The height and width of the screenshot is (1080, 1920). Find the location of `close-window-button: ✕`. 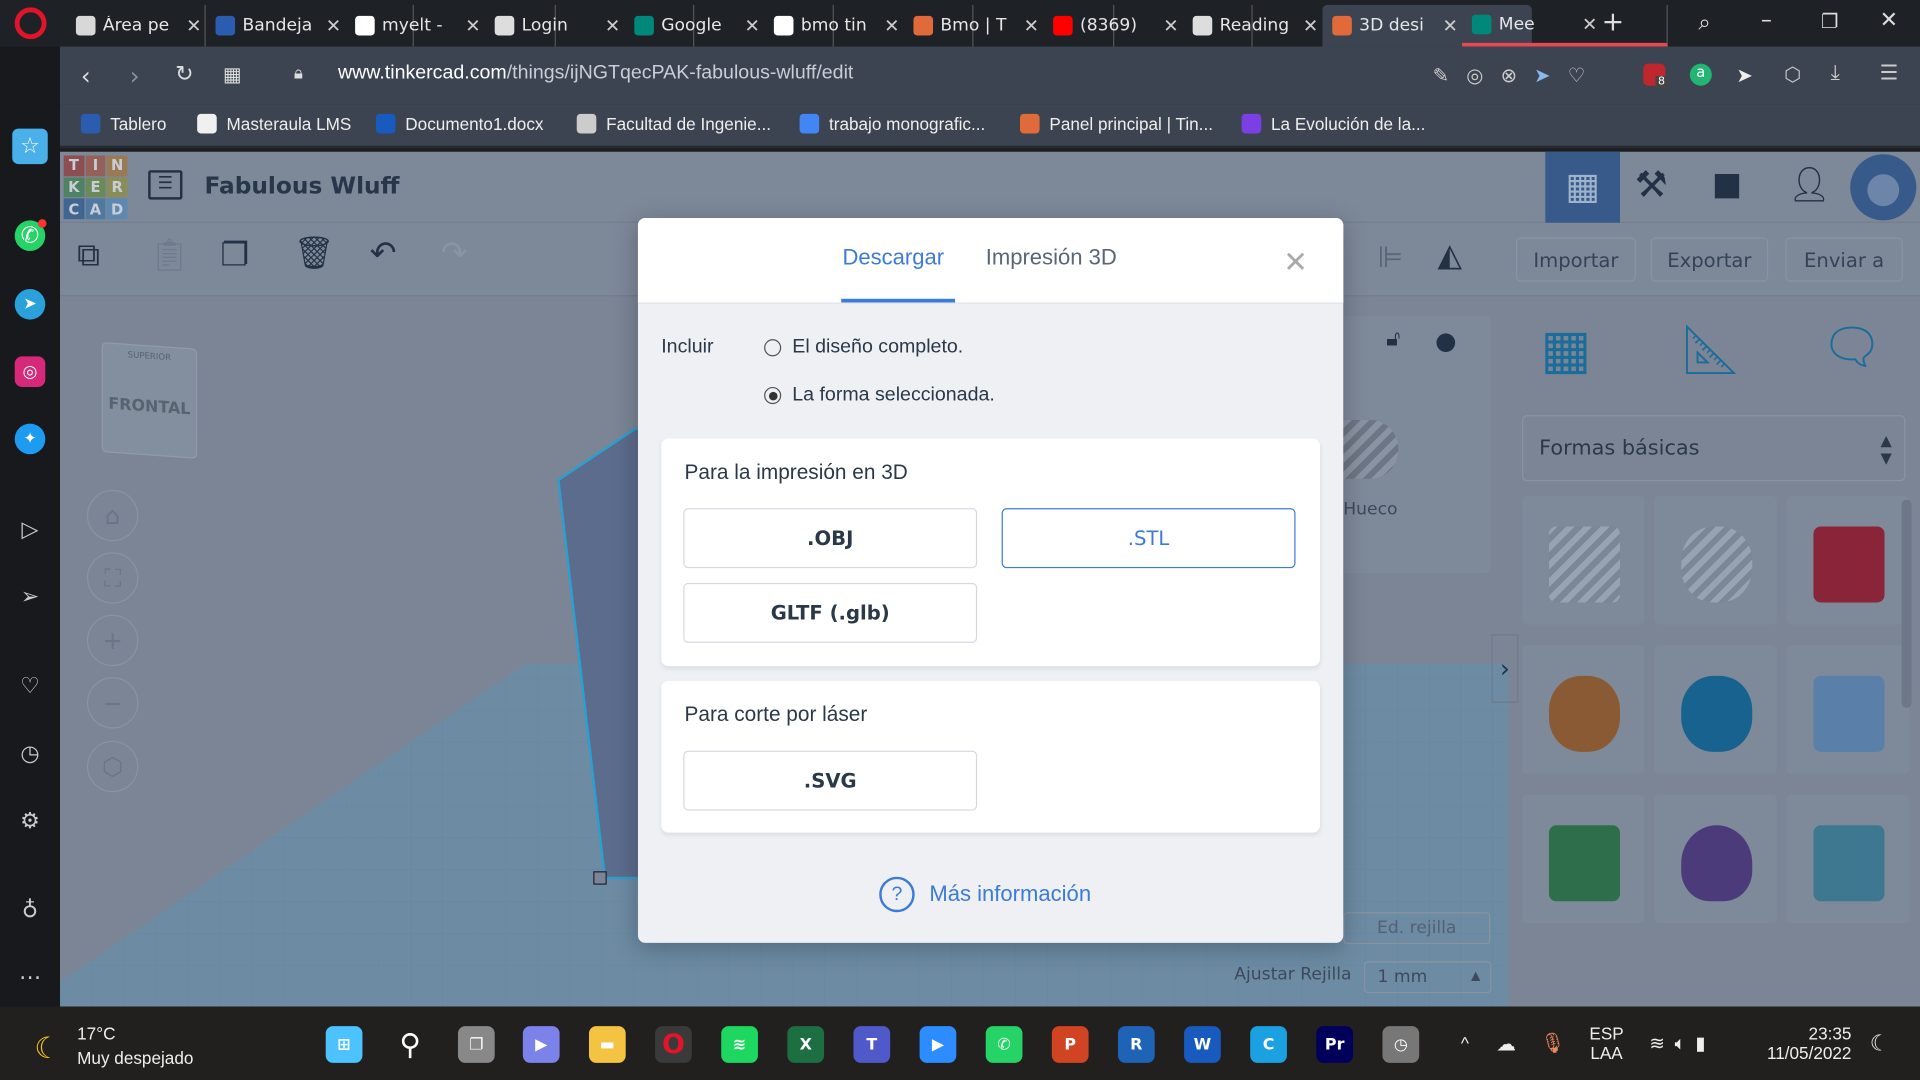

close-window-button: ✕ is located at coordinates (1889, 20).